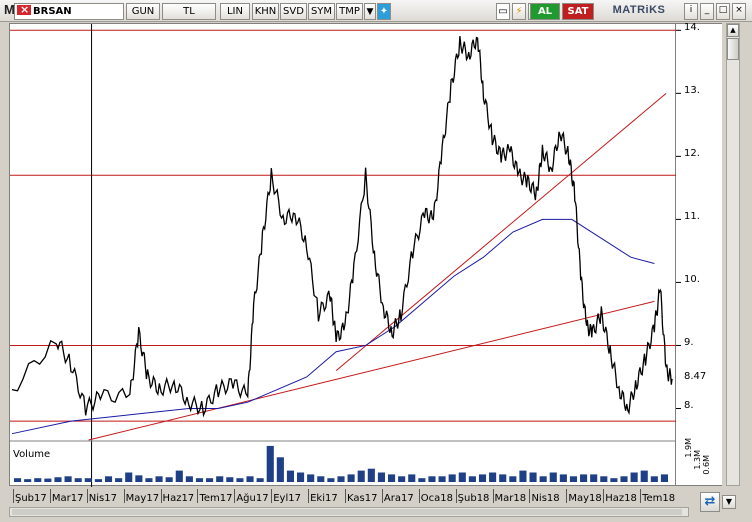  What do you see at coordinates (658, 496) in the screenshot?
I see `date-tick-label: Tem18` at bounding box center [658, 496].